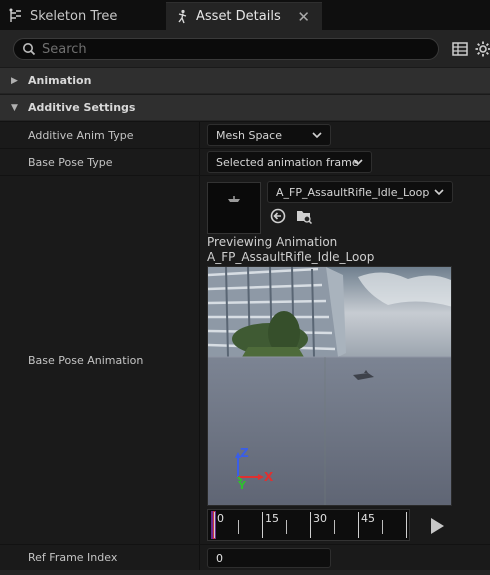 This screenshot has width=490, height=575. I want to click on property-label: Base Pose Type, so click(70, 162).